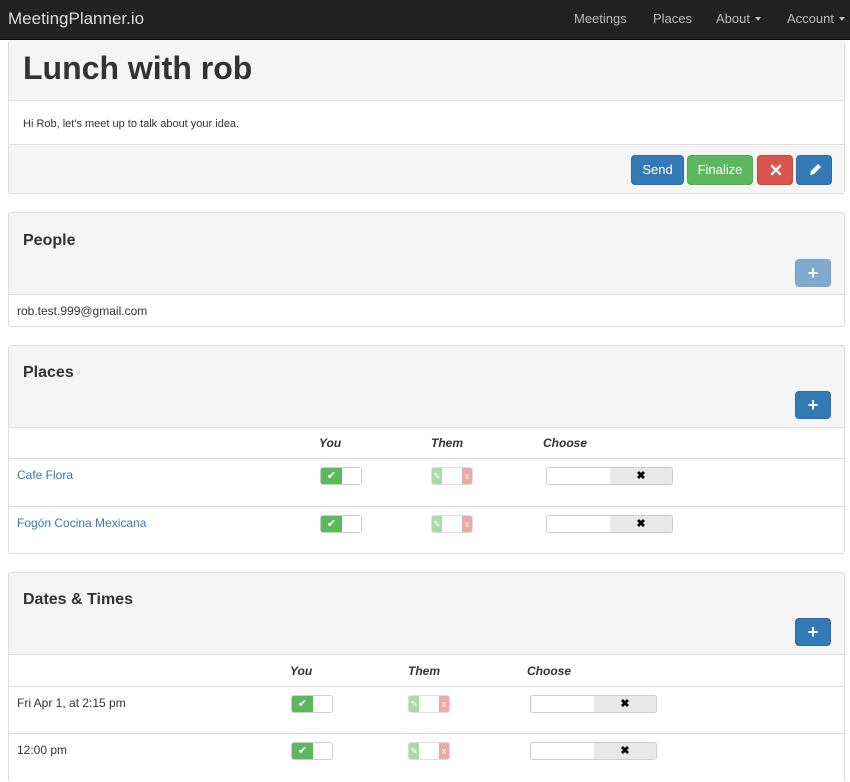 This screenshot has height=782, width=850. I want to click on nav-about: About, so click(738, 18).